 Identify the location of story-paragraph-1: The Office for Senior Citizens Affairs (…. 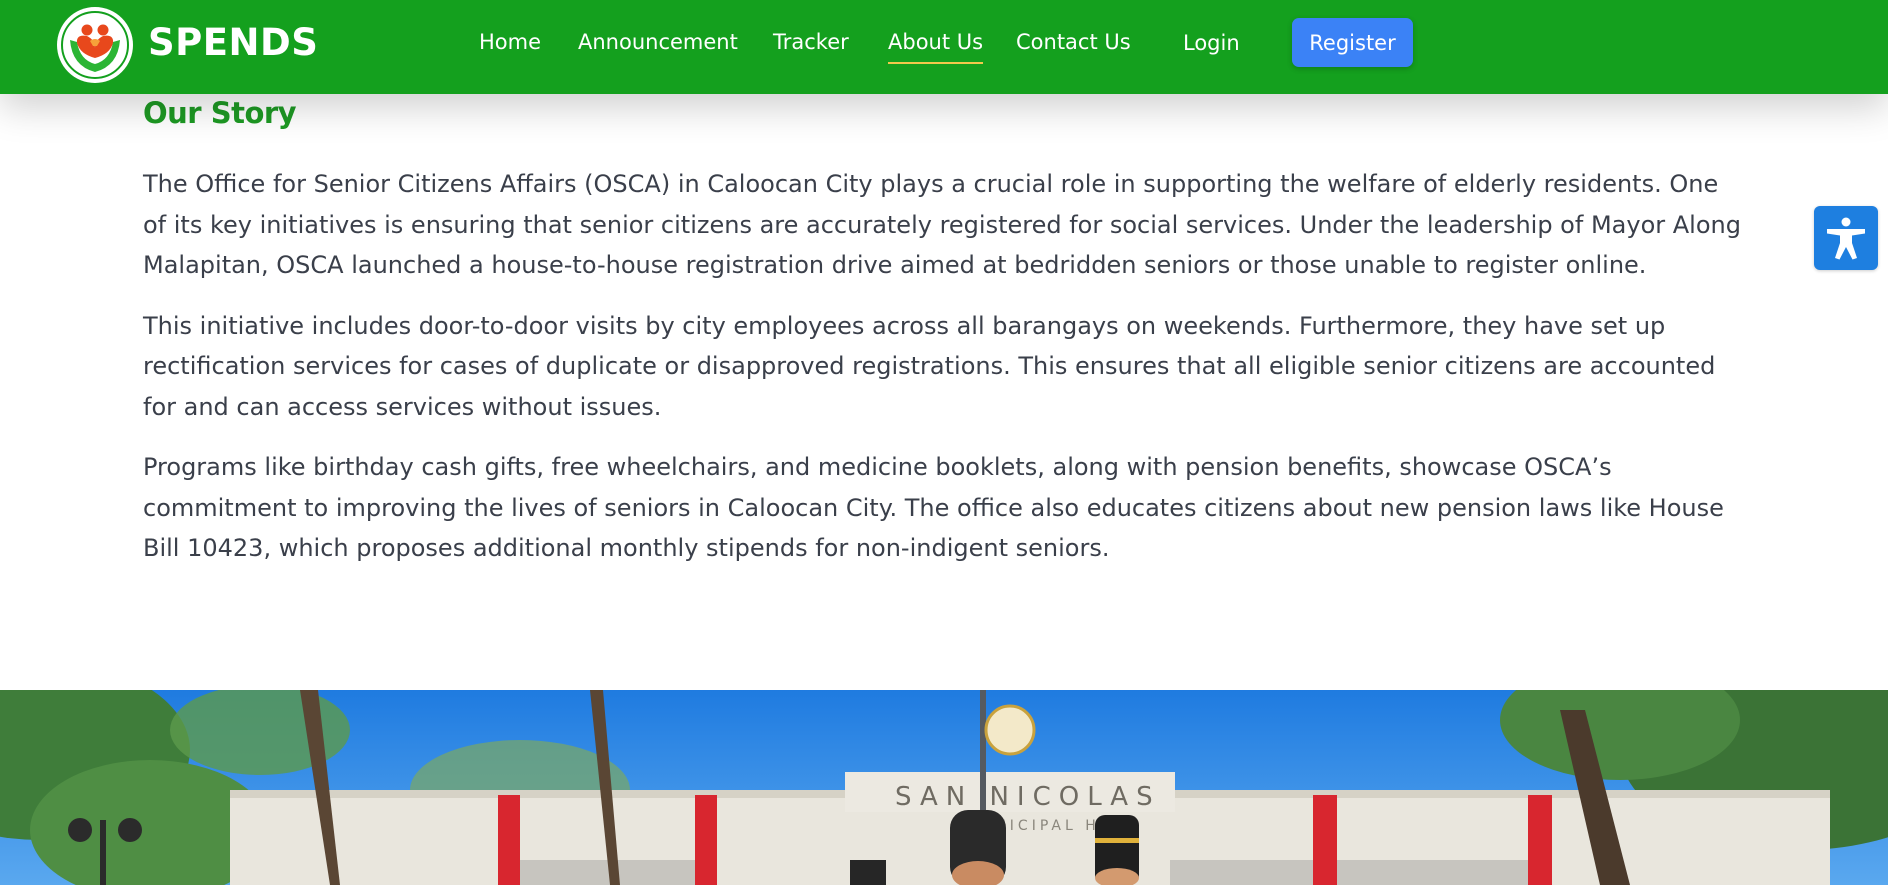
(942, 224).